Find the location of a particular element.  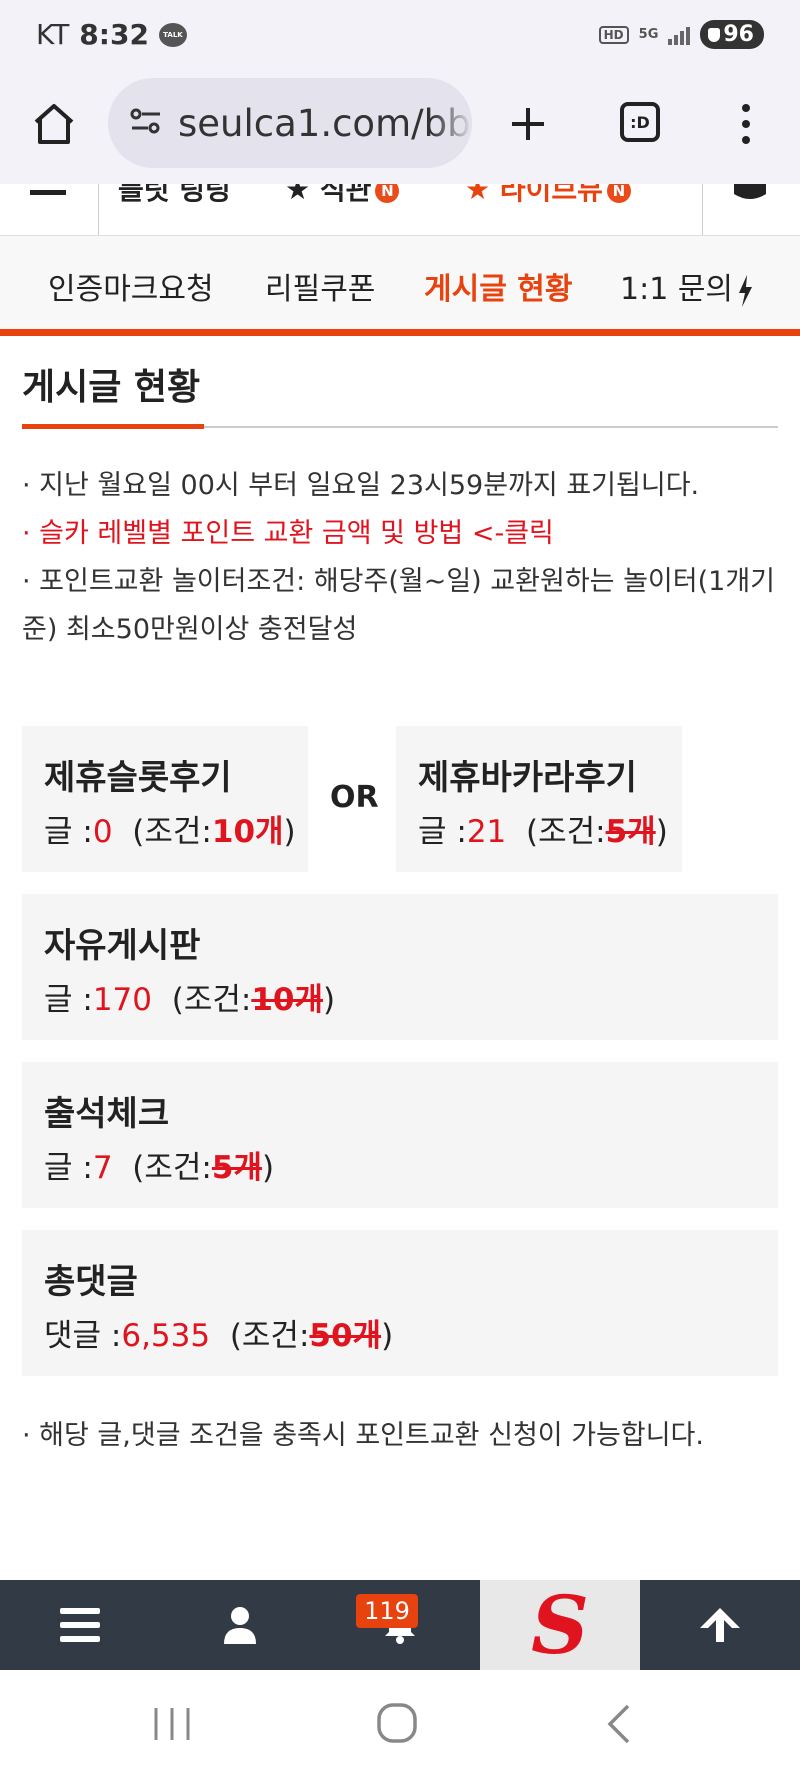

nav-item-3: ★ 라이브뷰 N is located at coordinates (548, 196).